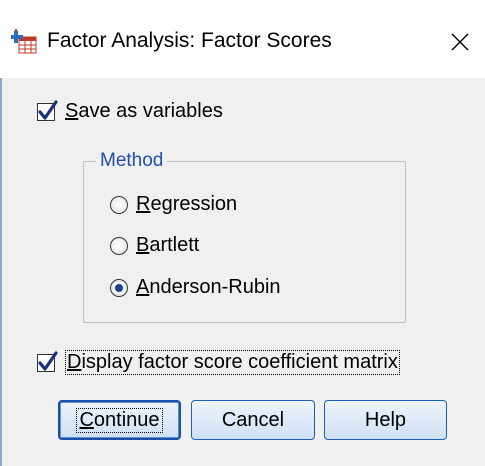 This screenshot has width=485, height=466. I want to click on radio-label: Bartlett, so click(168, 245).